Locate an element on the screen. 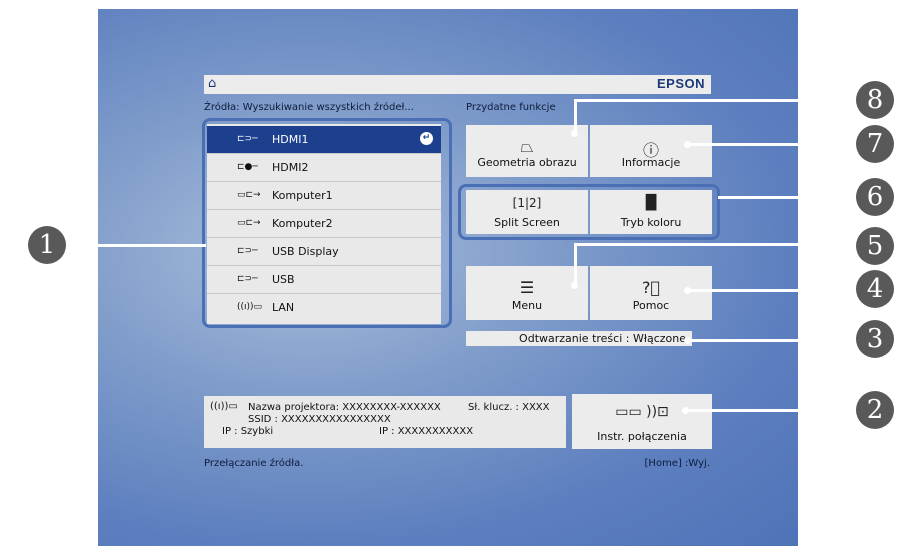 The image size is (902, 546). info-tile: ⓘ Informacje is located at coordinates (651, 151).